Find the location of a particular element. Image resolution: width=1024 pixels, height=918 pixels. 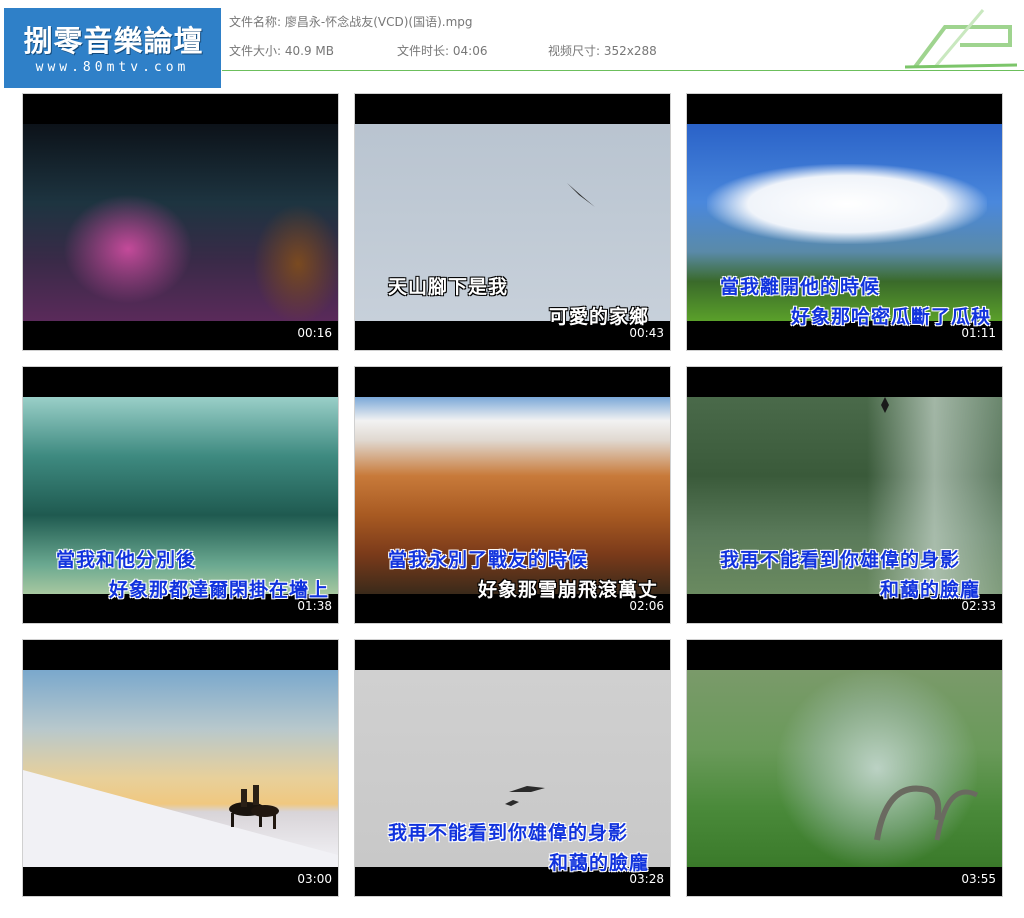

video-dimensions-row: 视频尺寸: 352x288 is located at coordinates (602, 50).